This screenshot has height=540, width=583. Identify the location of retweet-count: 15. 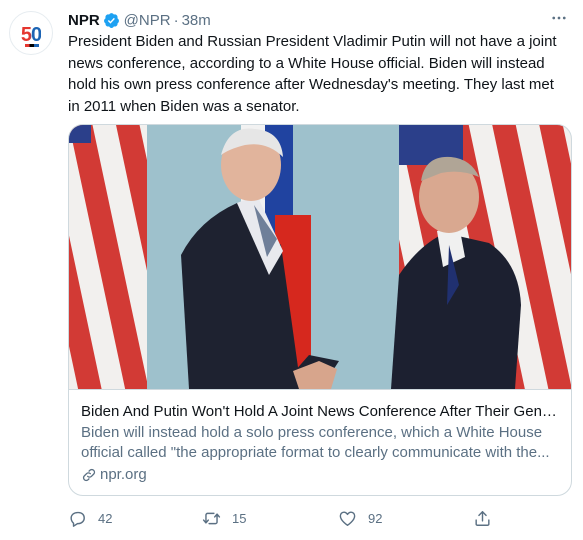
(239, 518).